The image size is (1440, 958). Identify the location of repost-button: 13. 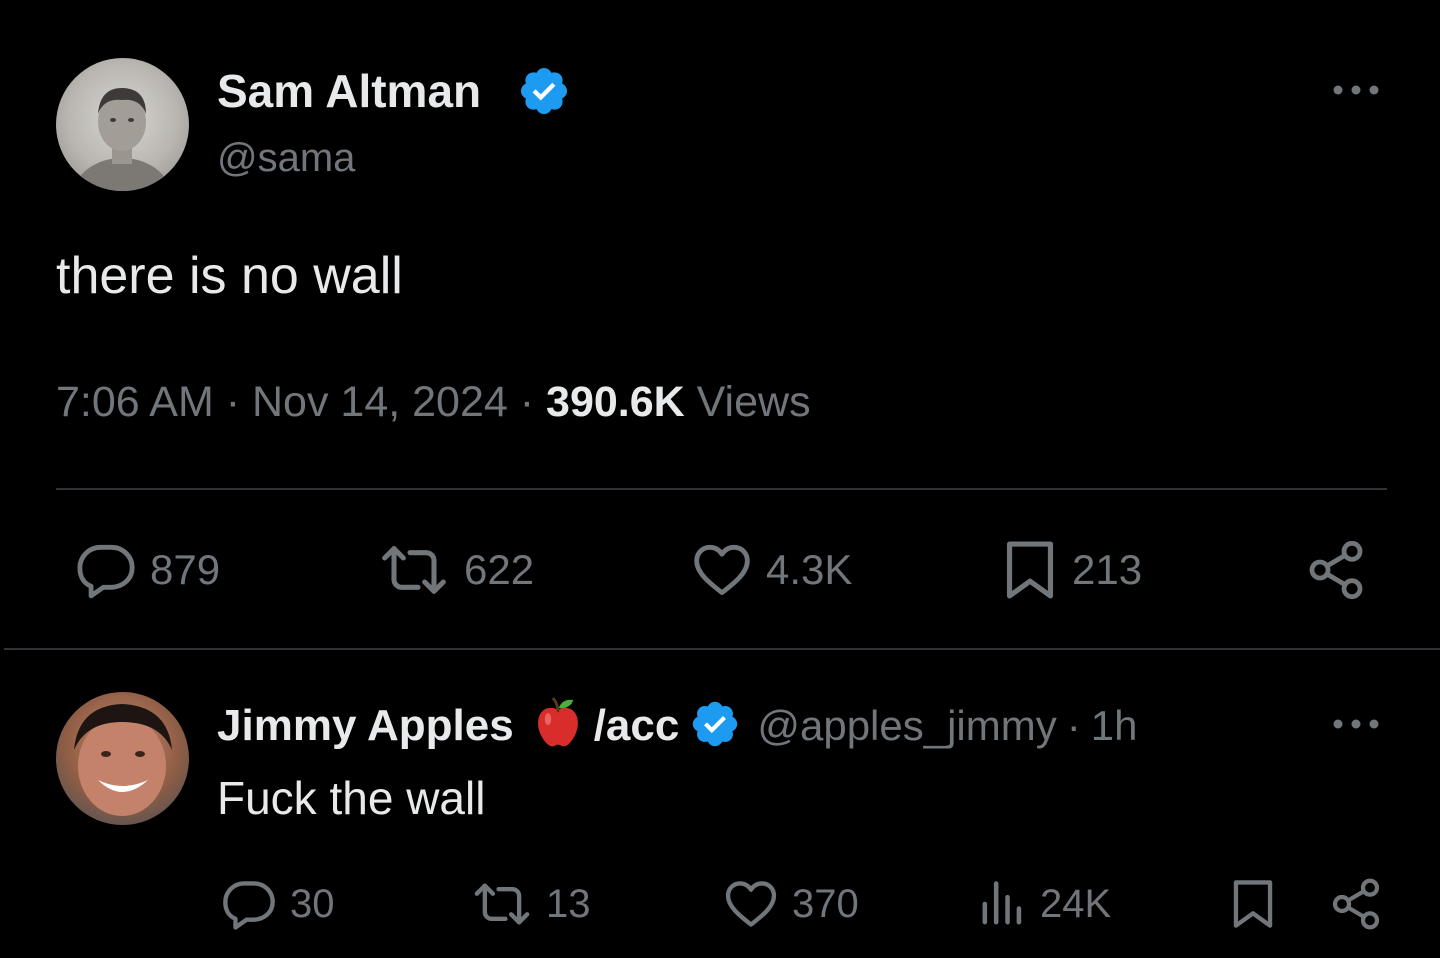
(530, 904).